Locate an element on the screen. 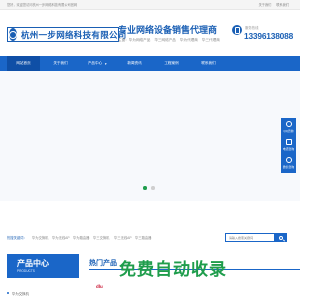  watermark-text: 免费自动收录 is located at coordinates (173, 269).